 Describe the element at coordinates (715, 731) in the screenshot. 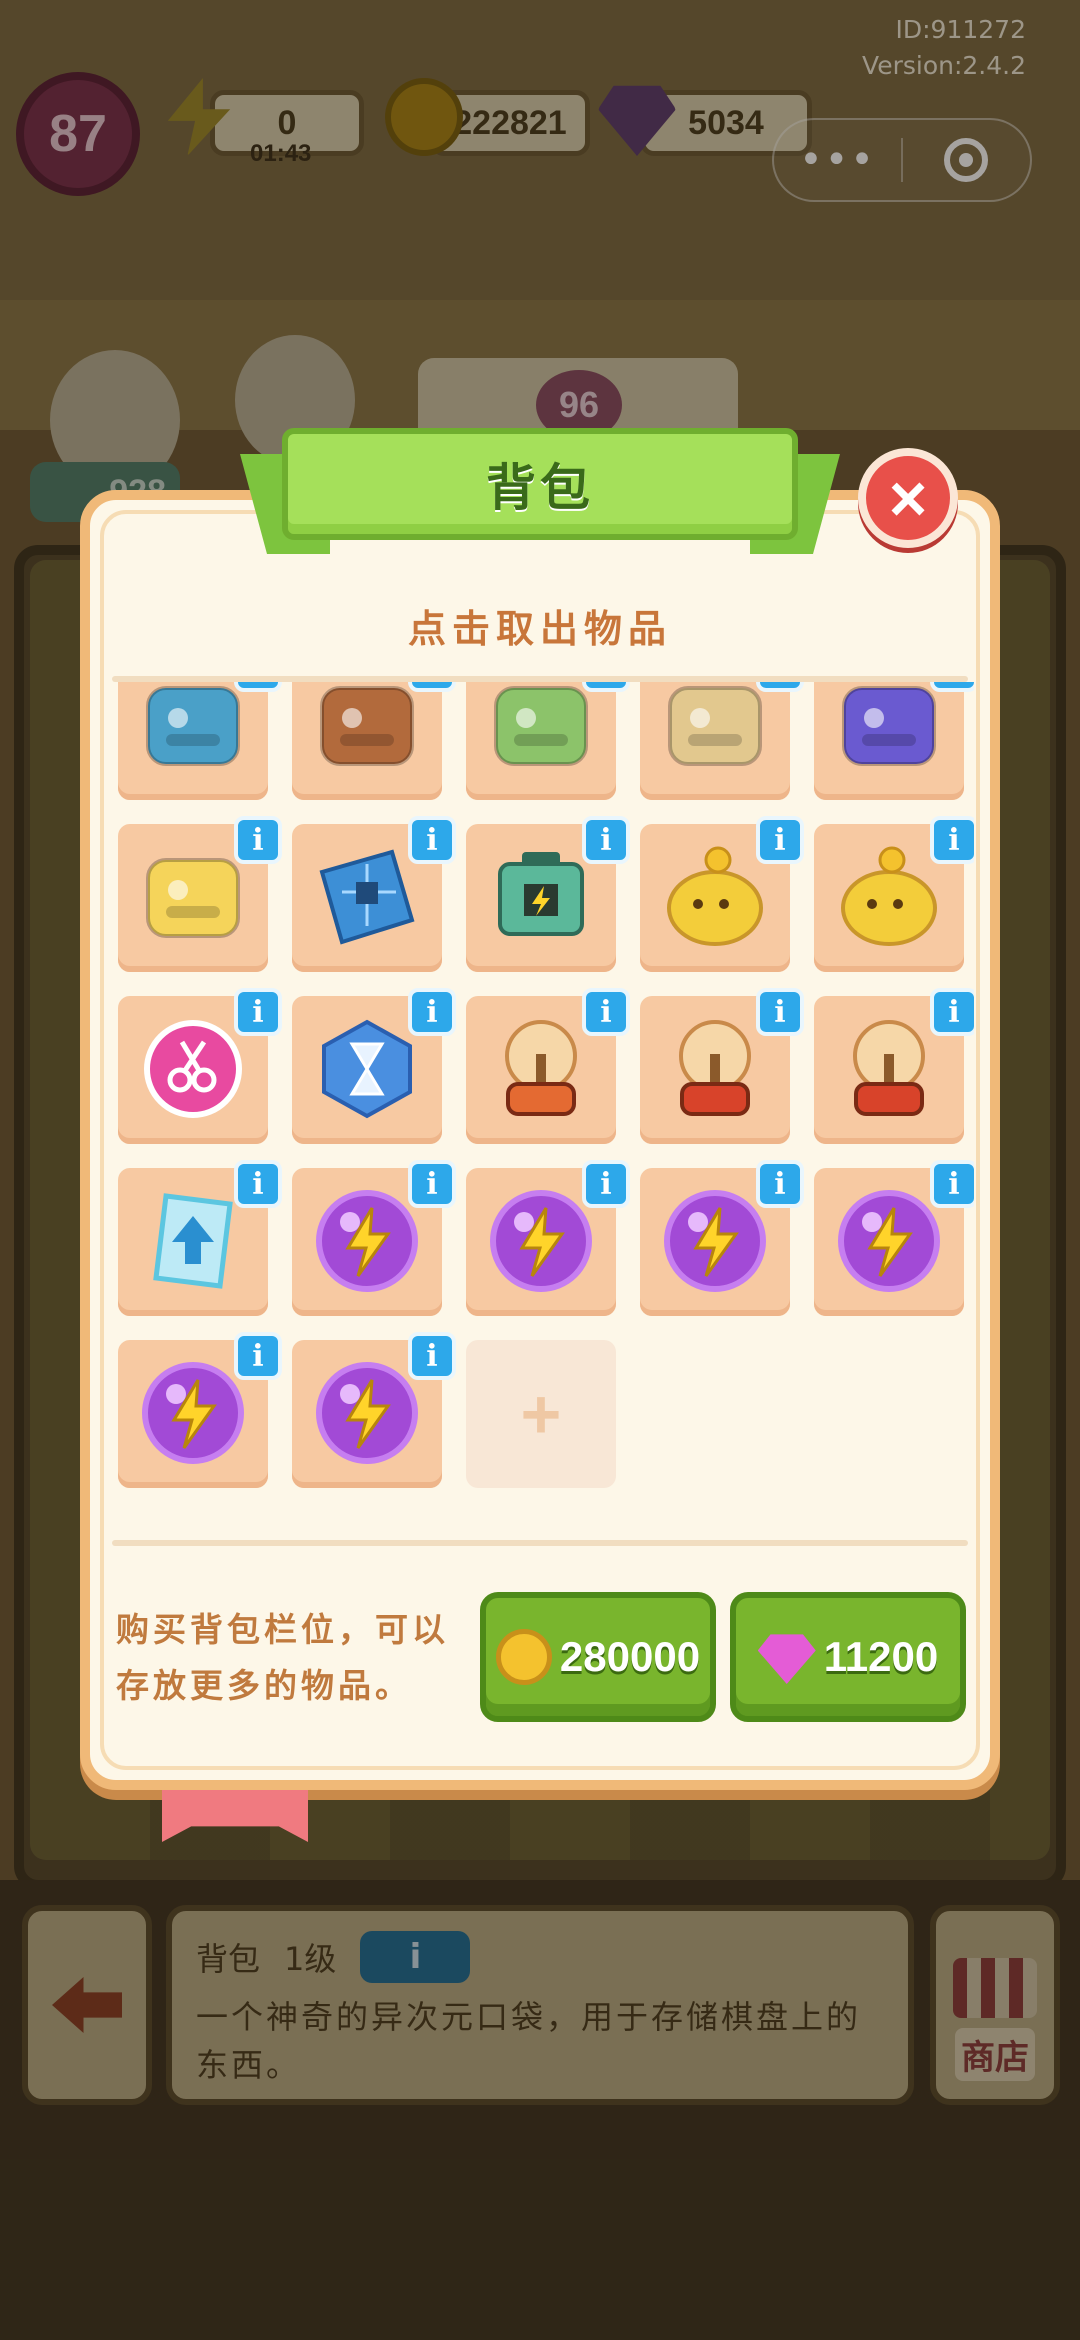

I see `clover-book-icon` at that location.